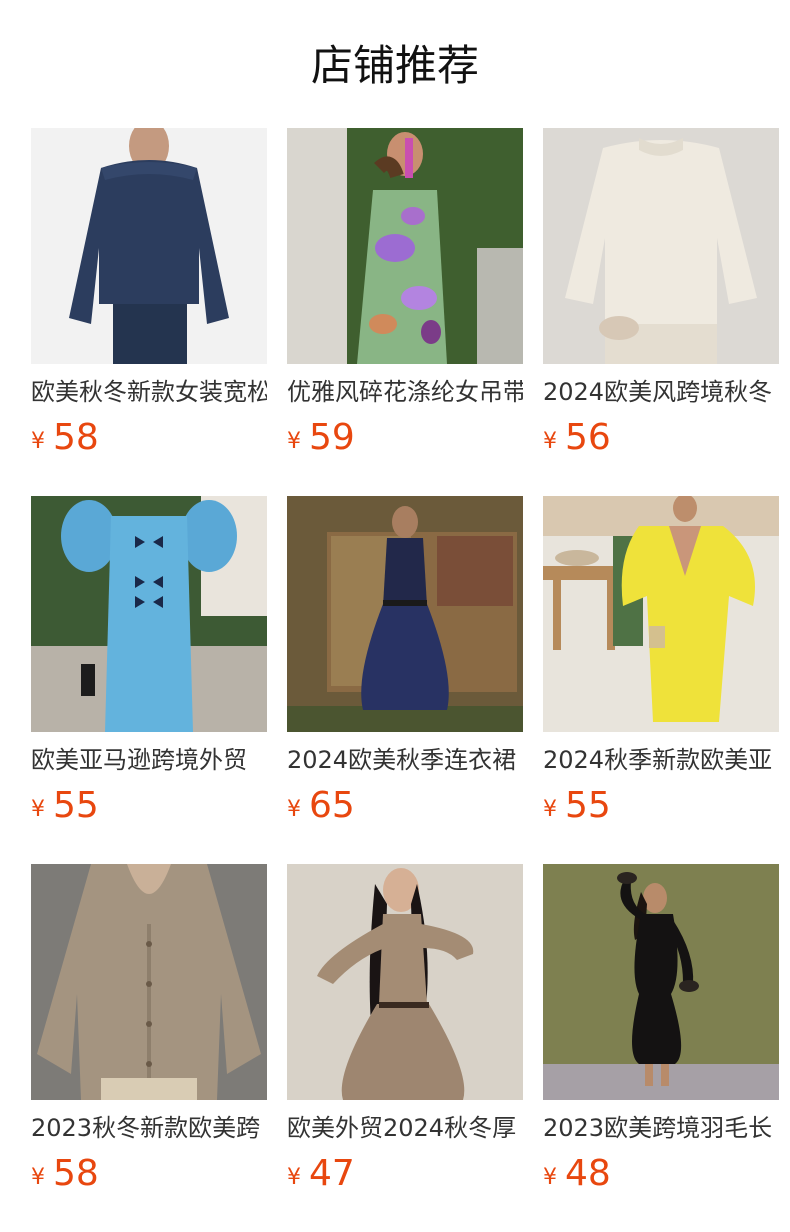 This screenshot has height=1232, width=790. What do you see at coordinates (405, 1128) in the screenshot?
I see `product-name: 欧美外贸2024秋冬厚` at bounding box center [405, 1128].